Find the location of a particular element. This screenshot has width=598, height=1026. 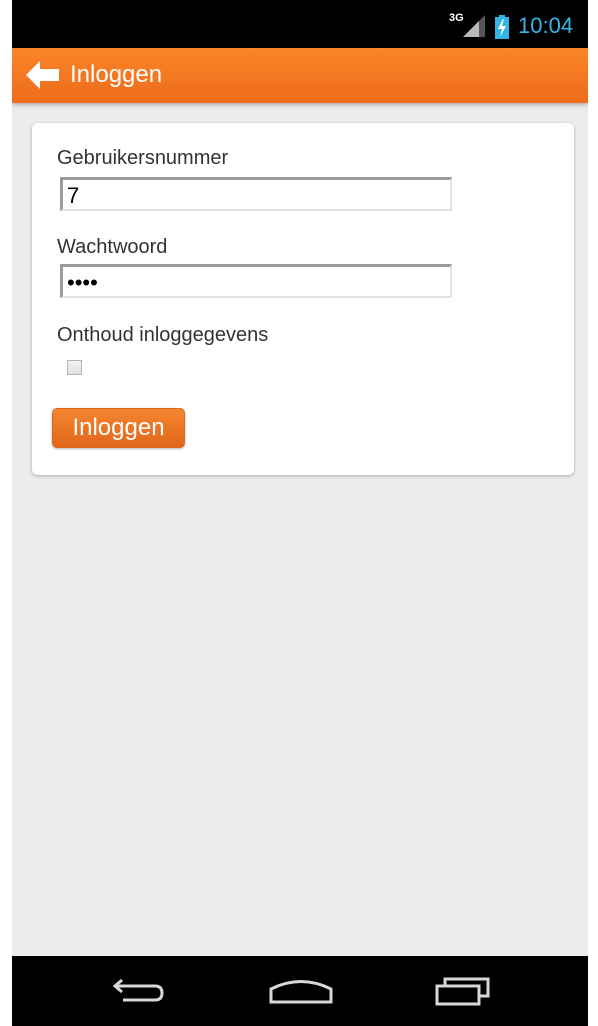

remember-me-checkbox is located at coordinates (74, 367).